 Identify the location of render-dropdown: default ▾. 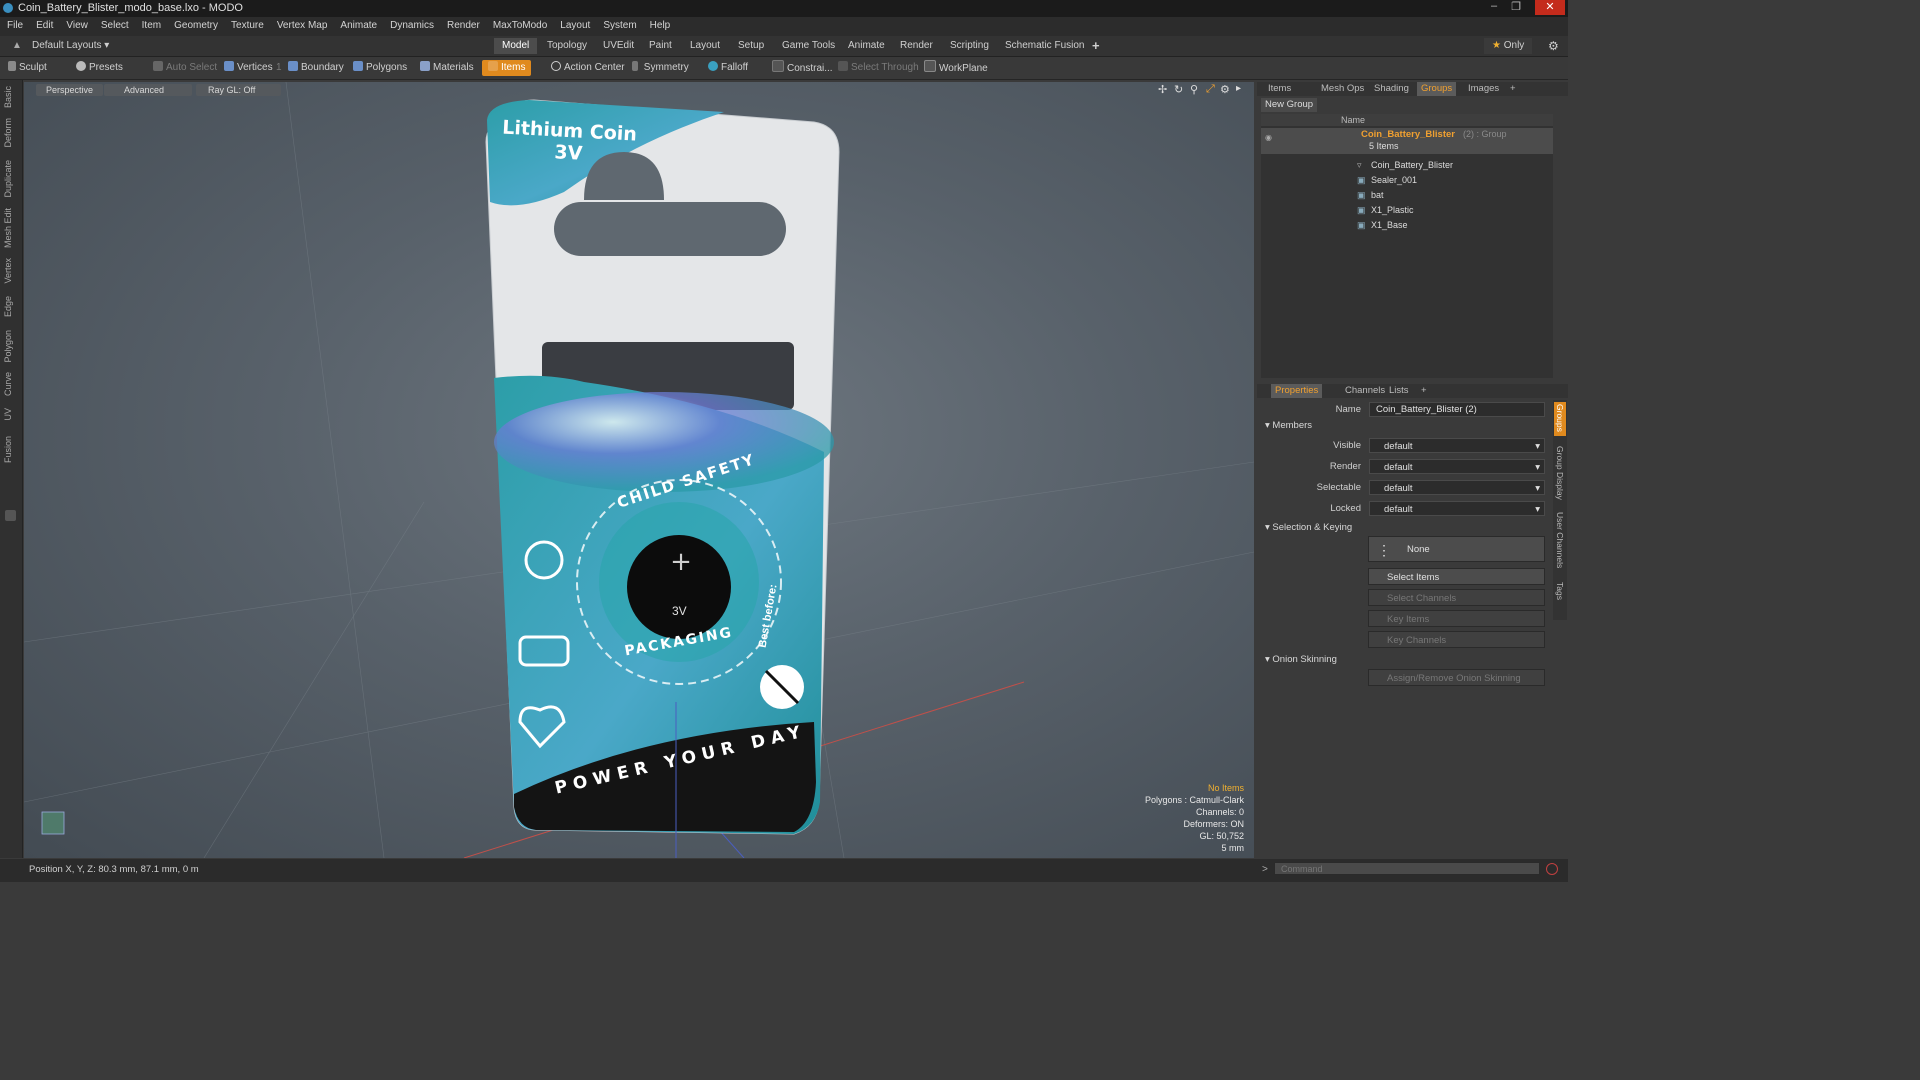
(1457, 466).